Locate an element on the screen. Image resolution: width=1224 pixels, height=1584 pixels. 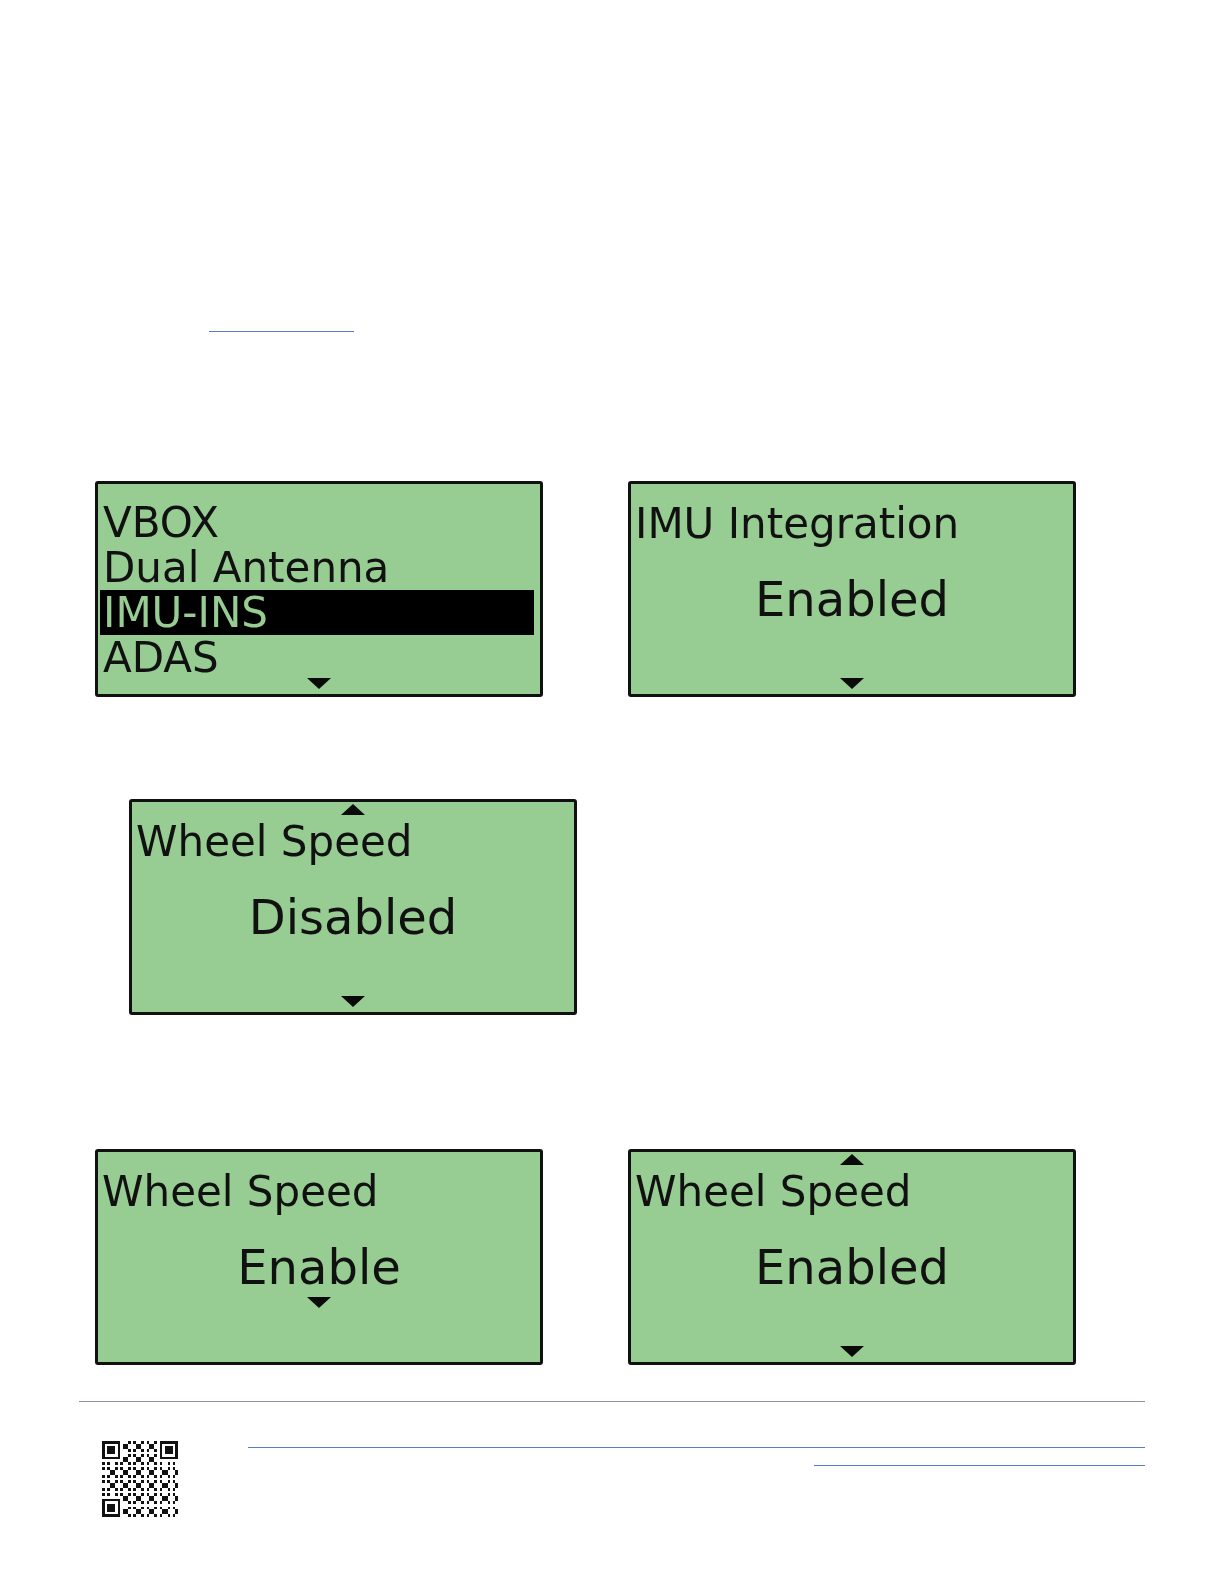
qr-code-icon is located at coordinates (140, 1479).